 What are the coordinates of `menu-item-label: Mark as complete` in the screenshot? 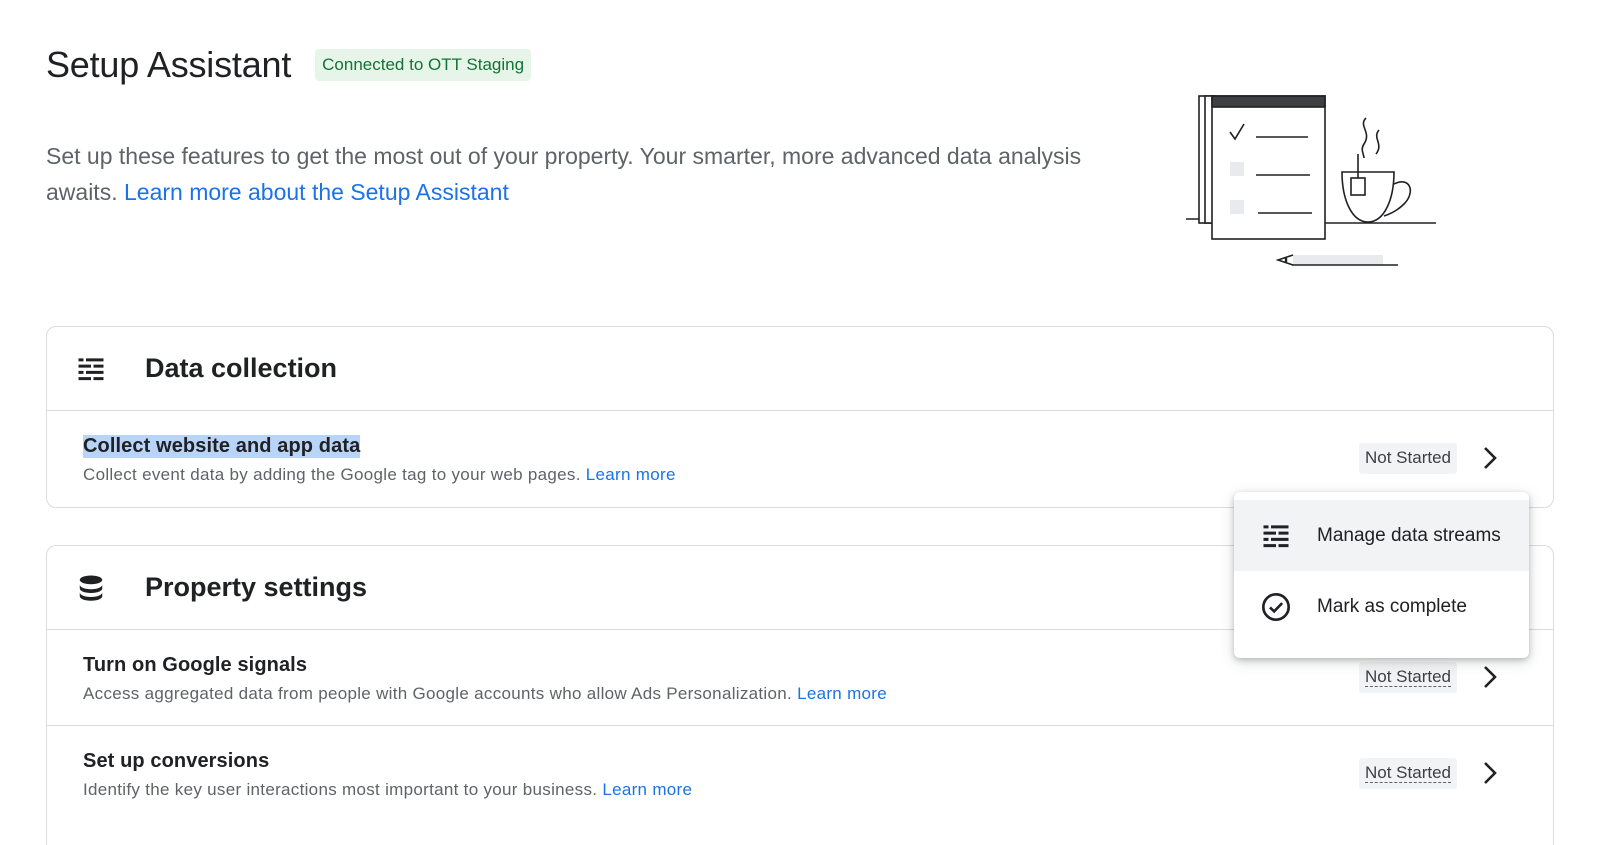 It's located at (1392, 606).